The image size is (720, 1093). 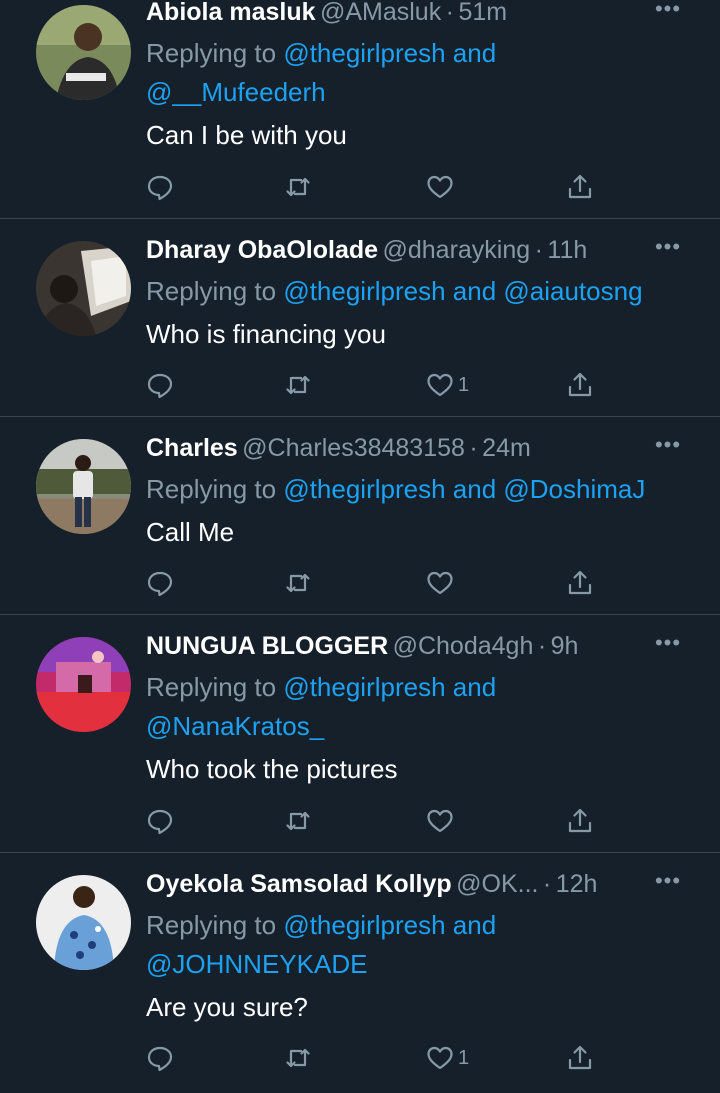 What do you see at coordinates (506, 448) in the screenshot?
I see `timestamp: 24m` at bounding box center [506, 448].